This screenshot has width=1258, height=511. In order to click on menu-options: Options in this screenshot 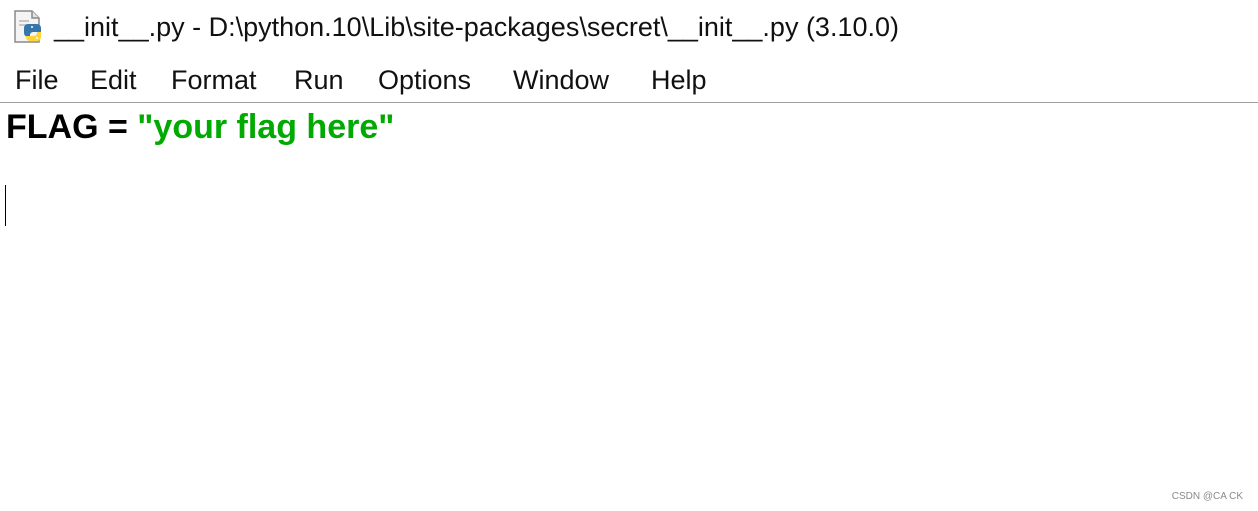, I will do `click(424, 80)`.